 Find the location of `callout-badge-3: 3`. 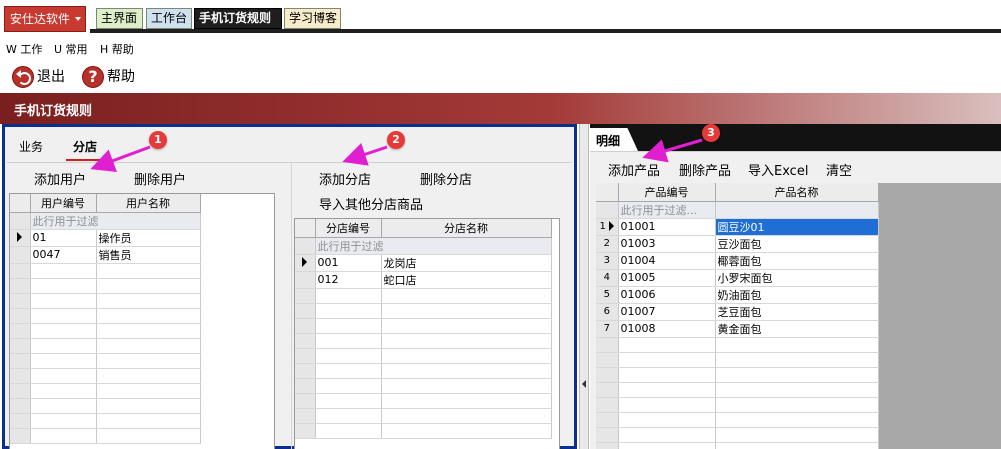

callout-badge-3: 3 is located at coordinates (711, 133).